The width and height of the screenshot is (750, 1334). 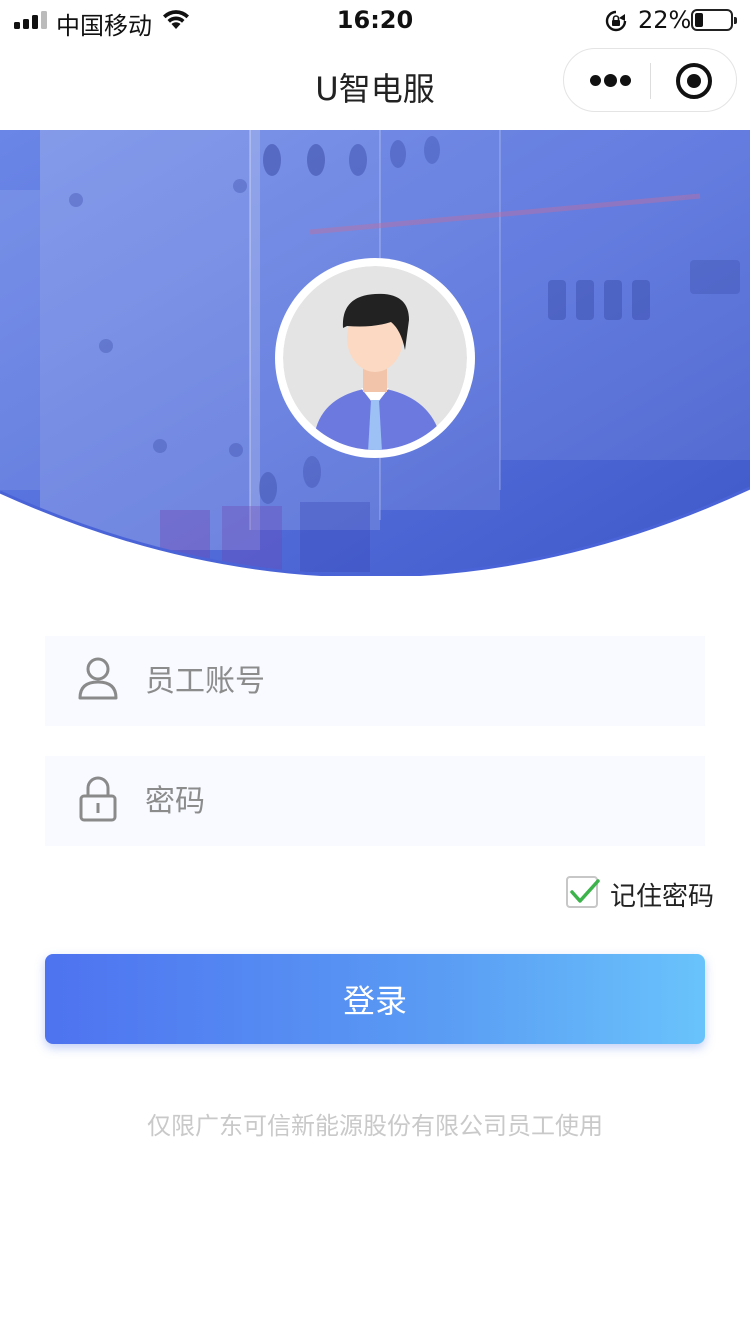 I want to click on status-bar: 中国移动 16:20 22%, so click(x=375, y=20).